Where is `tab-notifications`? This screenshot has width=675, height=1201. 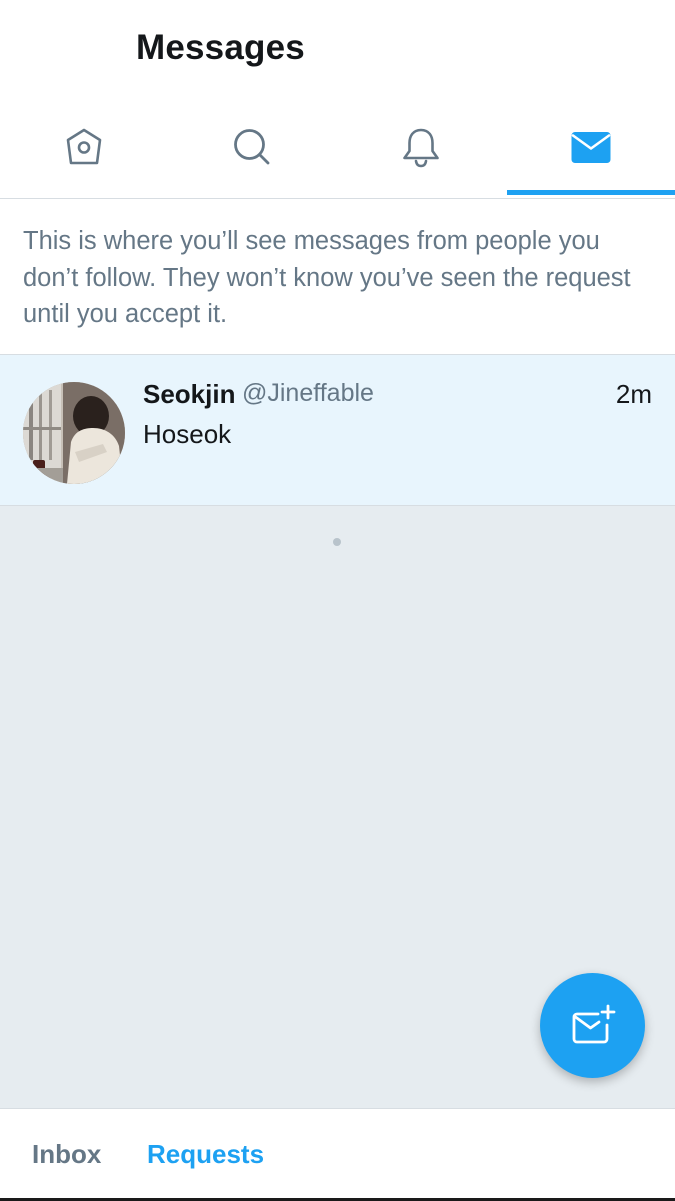 tab-notifications is located at coordinates (421, 154).